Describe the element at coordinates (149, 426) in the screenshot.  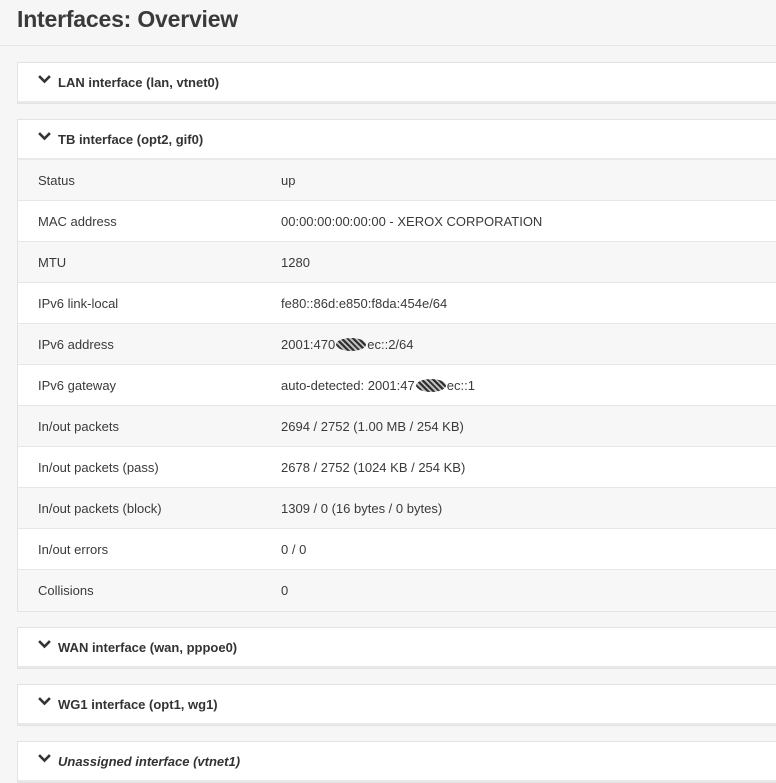
I see `row-label: In/out packets` at that location.